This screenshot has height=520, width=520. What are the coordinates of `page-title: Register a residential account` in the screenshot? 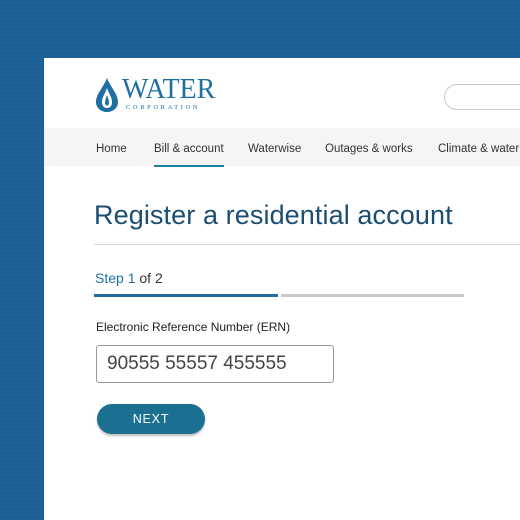 It's located at (273, 215).